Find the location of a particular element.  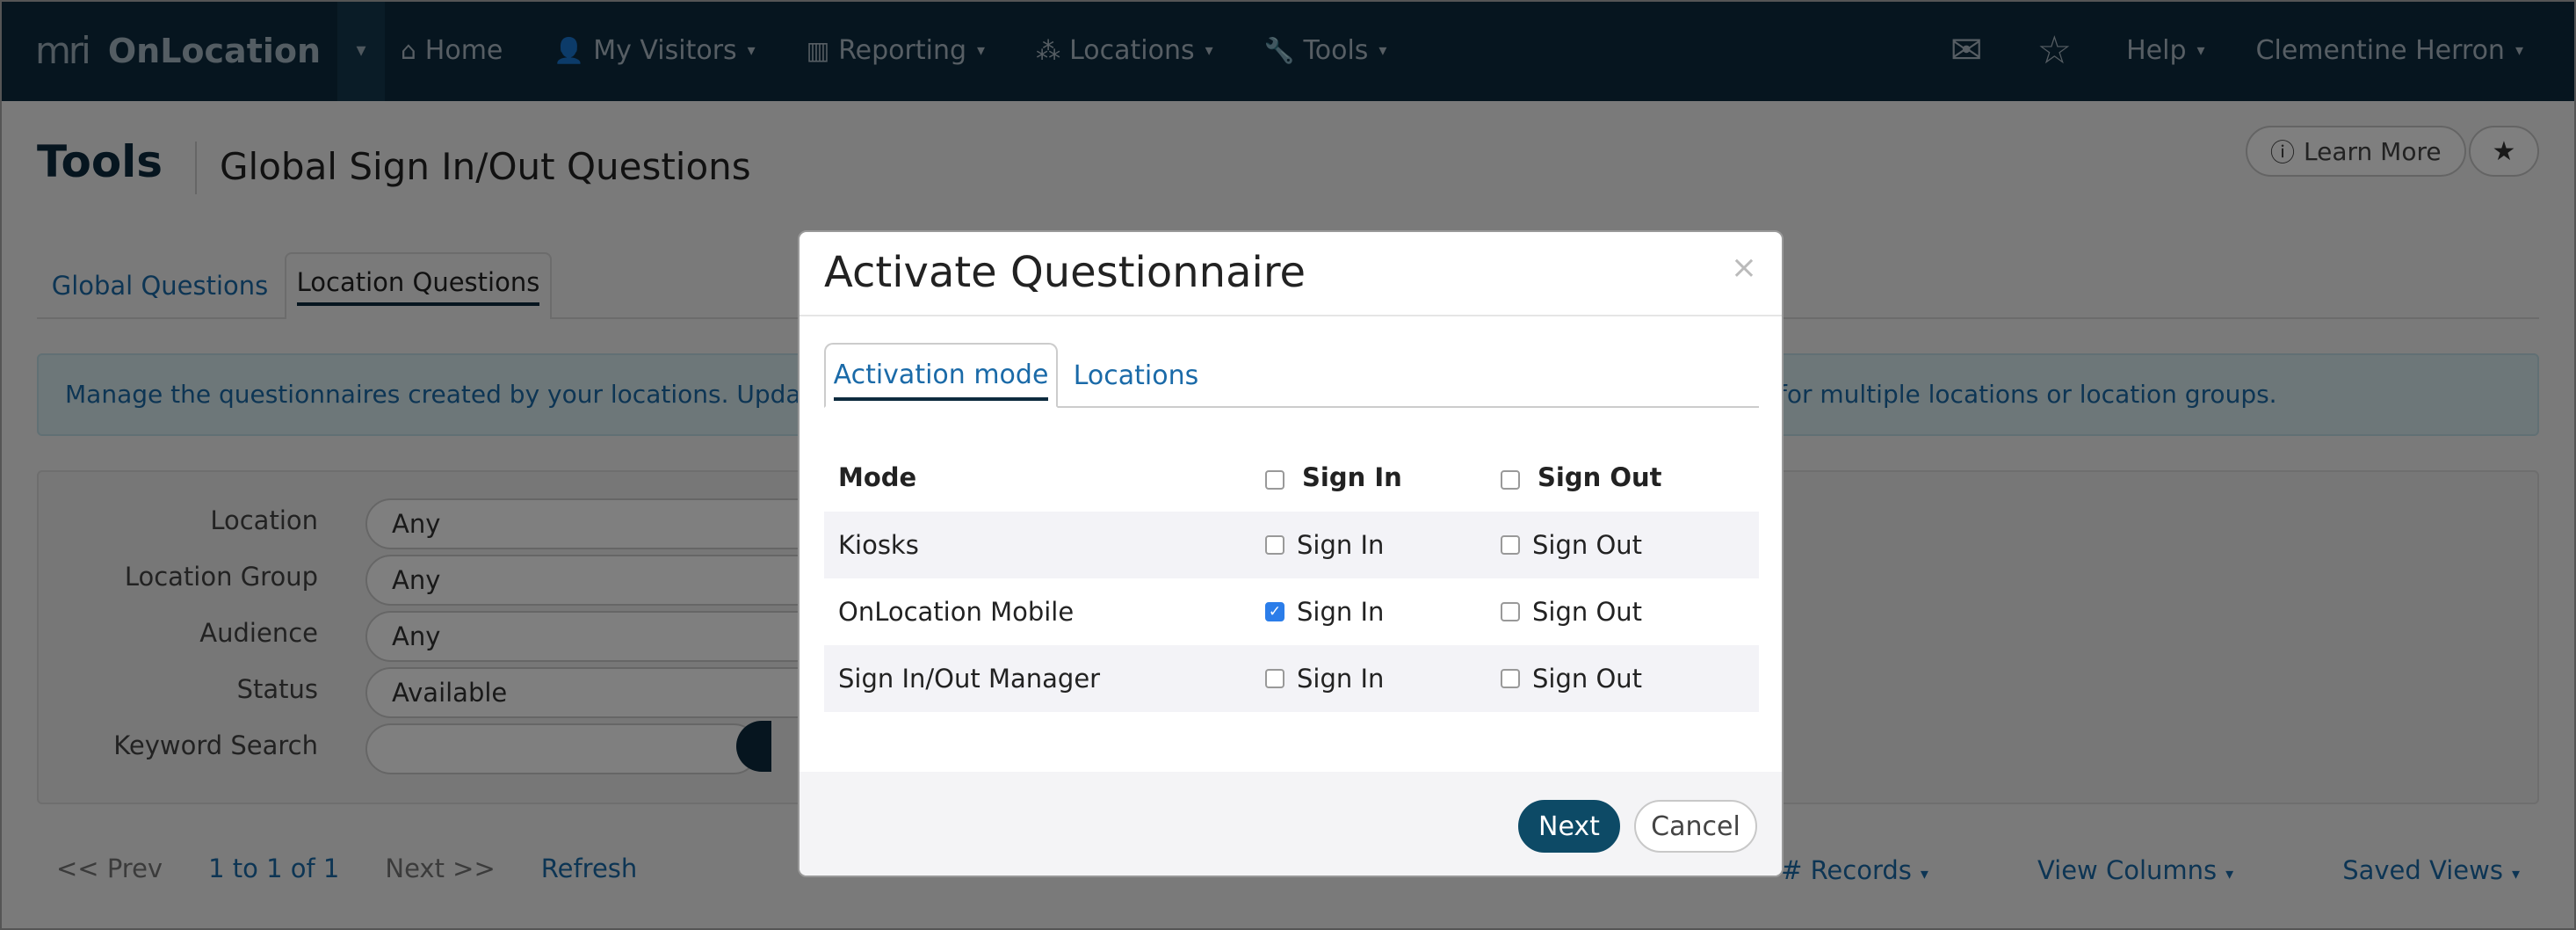

modal-header: Activate Questionnaire × is located at coordinates (1291, 274).